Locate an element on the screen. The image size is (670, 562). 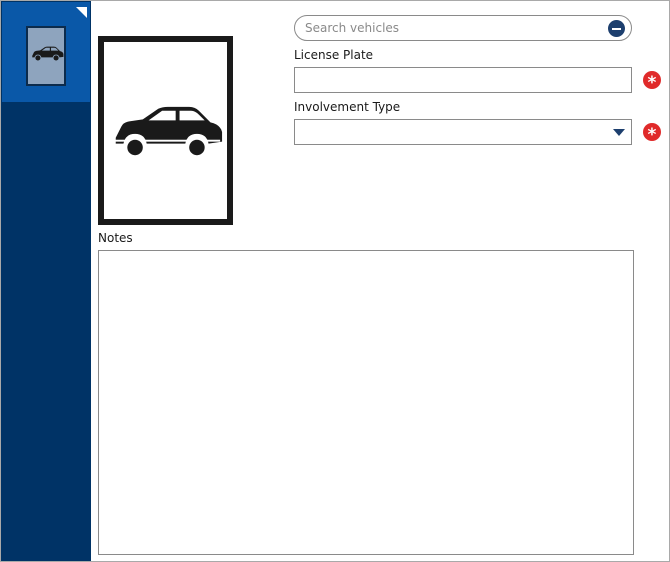
minus-circle-icon is located at coordinates (616, 28).